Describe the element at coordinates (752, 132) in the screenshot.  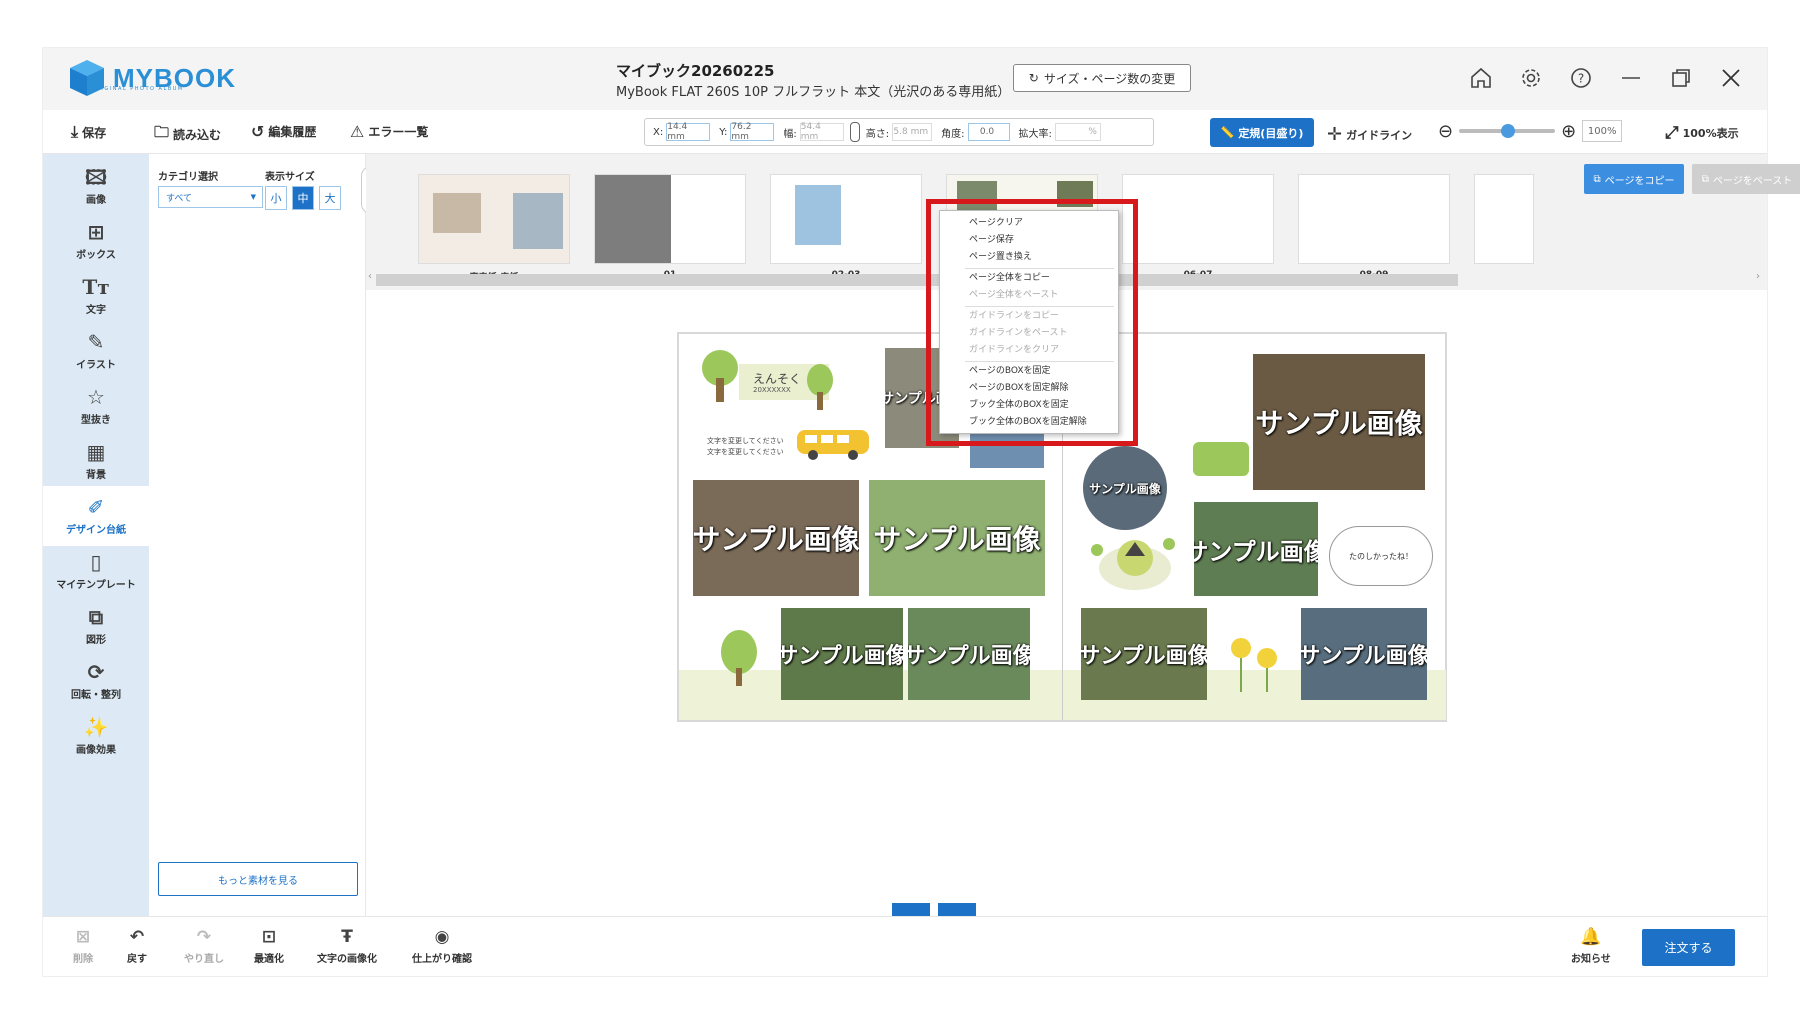
I see `y-field: 76.2 mm` at that location.